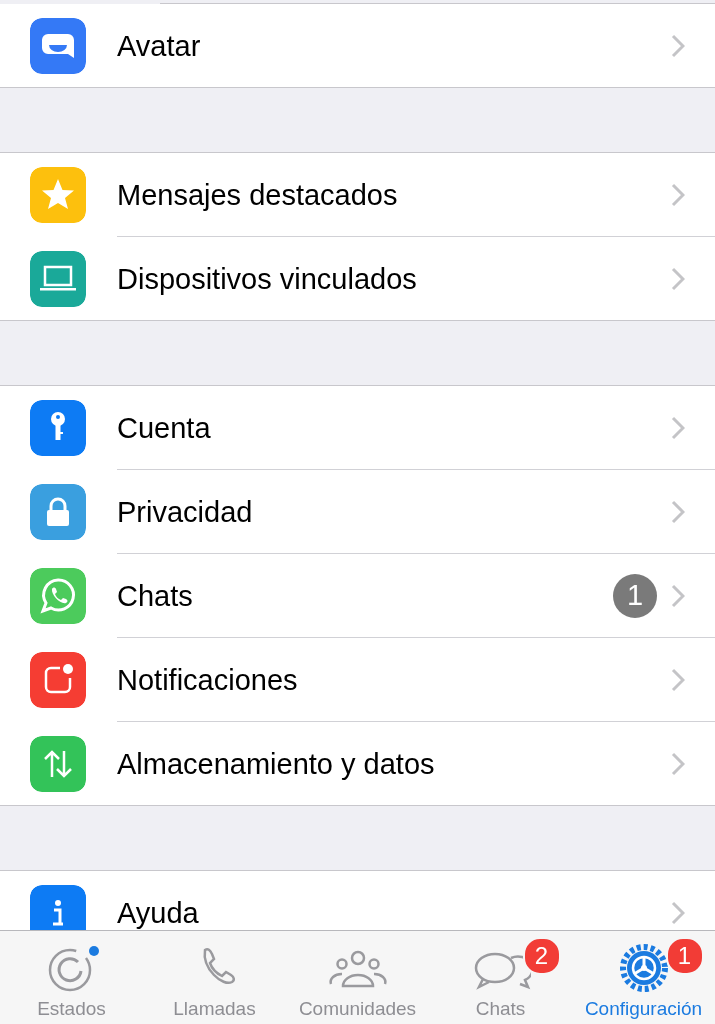 This screenshot has width=715, height=1024. I want to click on settings-row: Ayuda, so click(357, 900).